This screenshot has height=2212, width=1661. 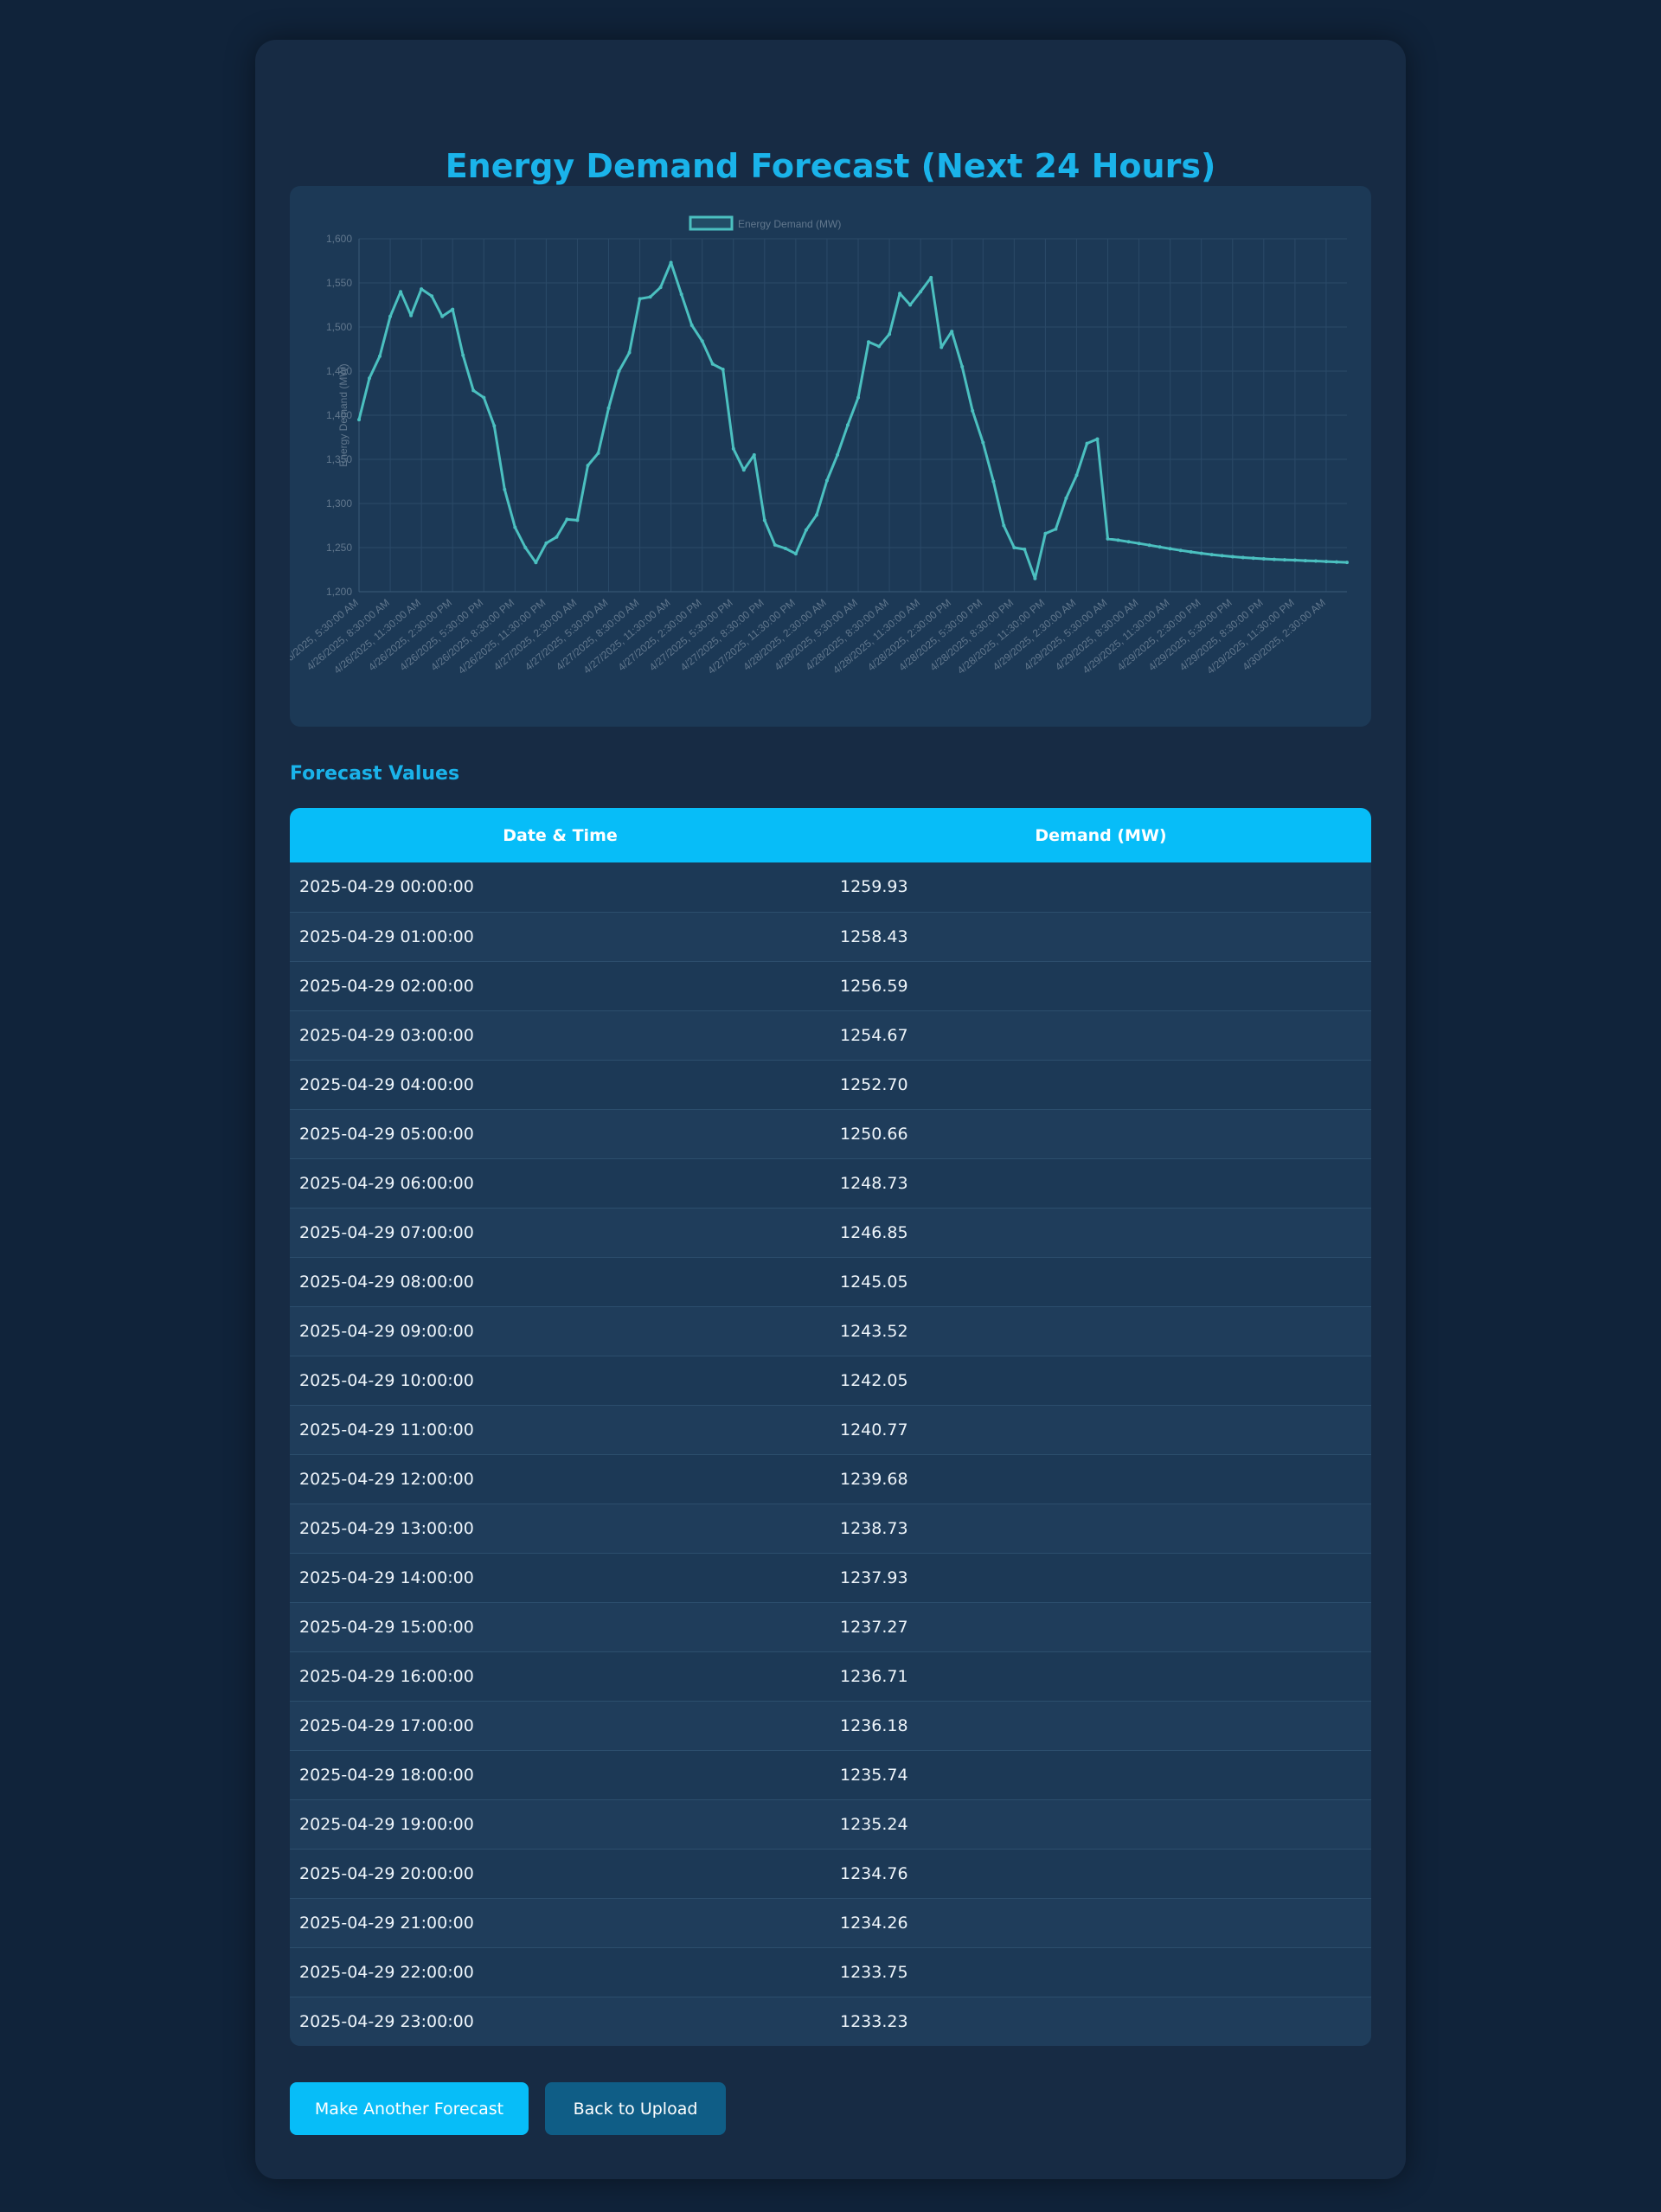 I want to click on table-row: 2025-04-29 16:00:00 1236.71, so click(x=831, y=1676).